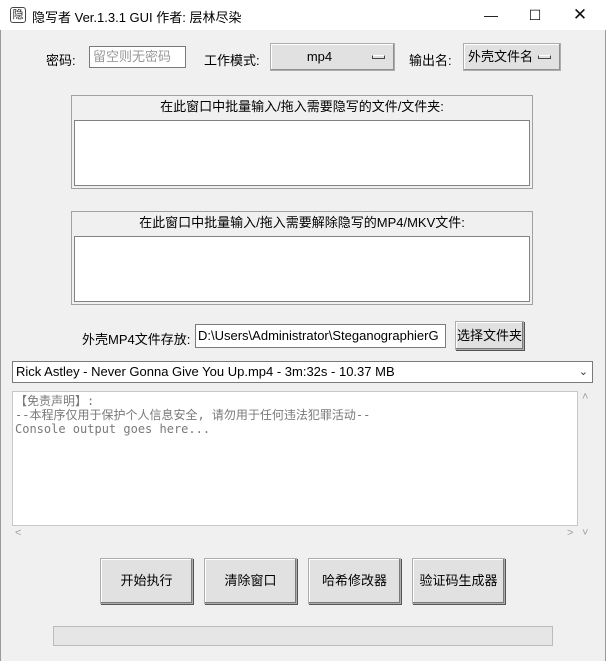 This screenshot has height=661, width=606. Describe the element at coordinates (570, 533) in the screenshot. I see `scroll-right-icon: ˃` at that location.